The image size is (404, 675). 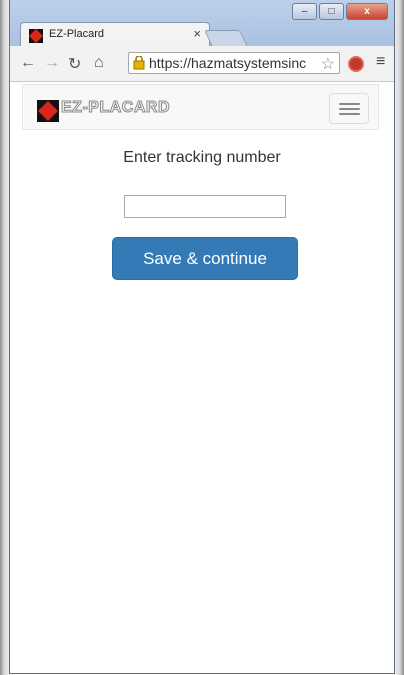 I want to click on window-shadow-right, so click(x=399, y=337).